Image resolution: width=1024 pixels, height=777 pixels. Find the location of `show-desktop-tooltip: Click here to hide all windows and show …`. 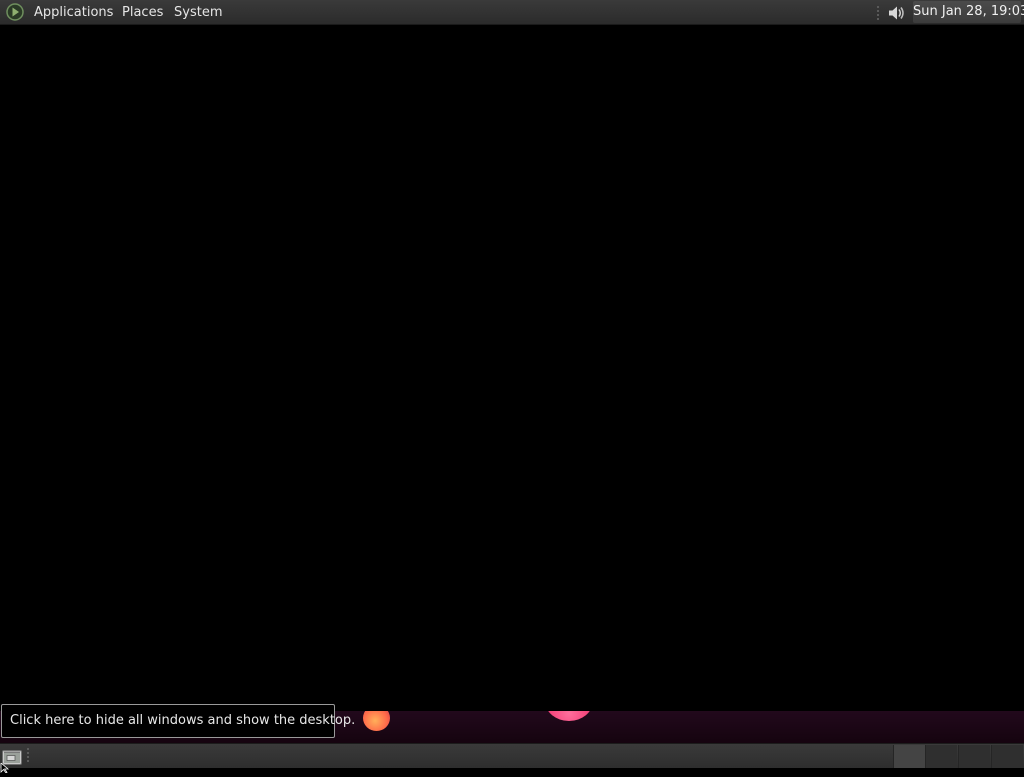

show-desktop-tooltip: Click here to hide all windows and show … is located at coordinates (178, 721).